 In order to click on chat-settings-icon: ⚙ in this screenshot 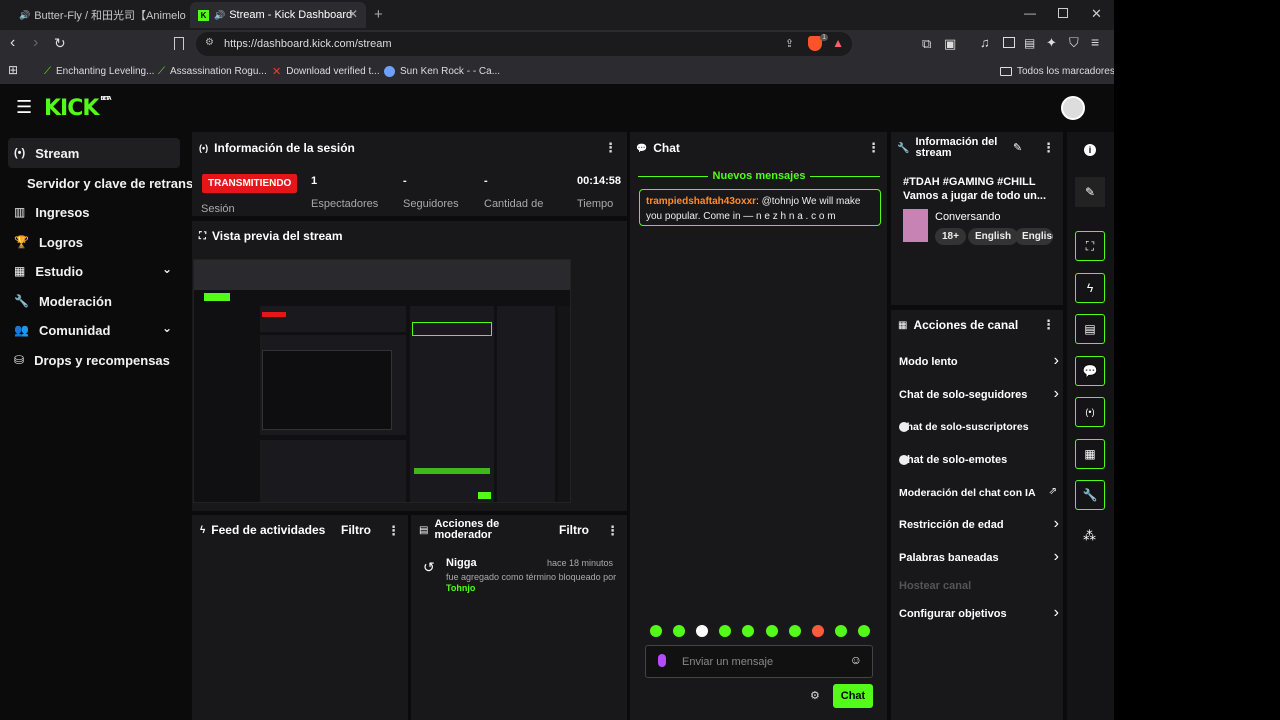, I will do `click(815, 695)`.